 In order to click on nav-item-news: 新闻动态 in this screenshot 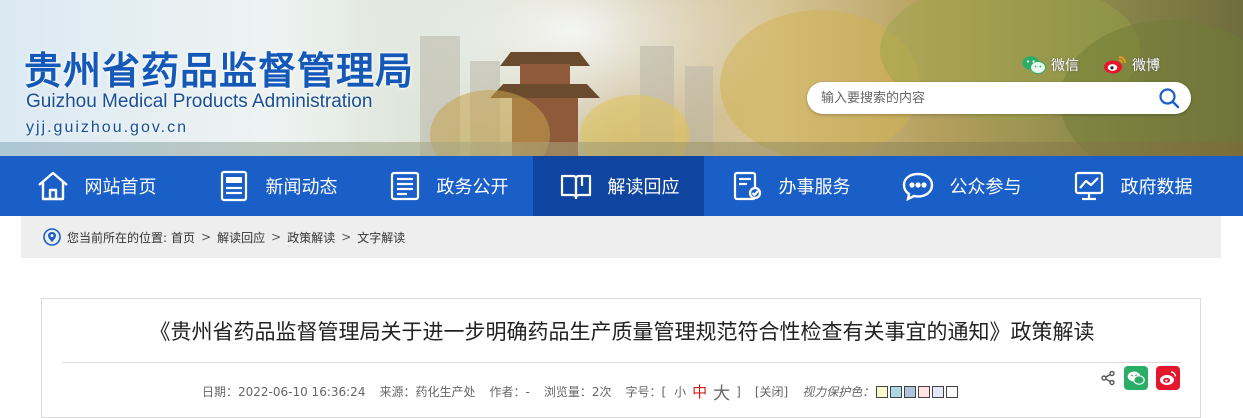, I will do `click(276, 186)`.